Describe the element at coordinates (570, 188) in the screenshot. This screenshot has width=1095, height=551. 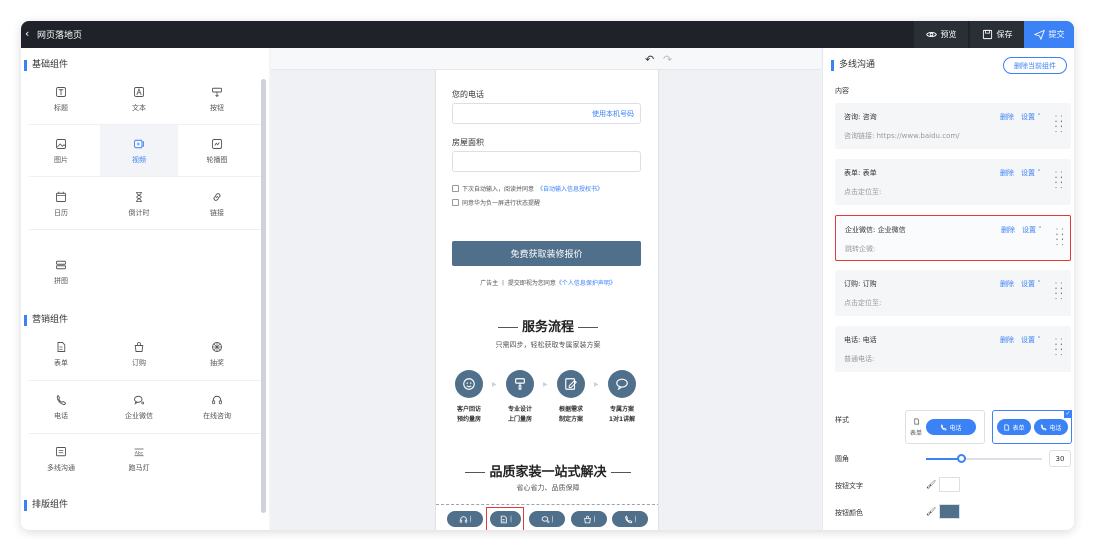
I see `authorization-link: 《自动输入信息授权书》` at that location.